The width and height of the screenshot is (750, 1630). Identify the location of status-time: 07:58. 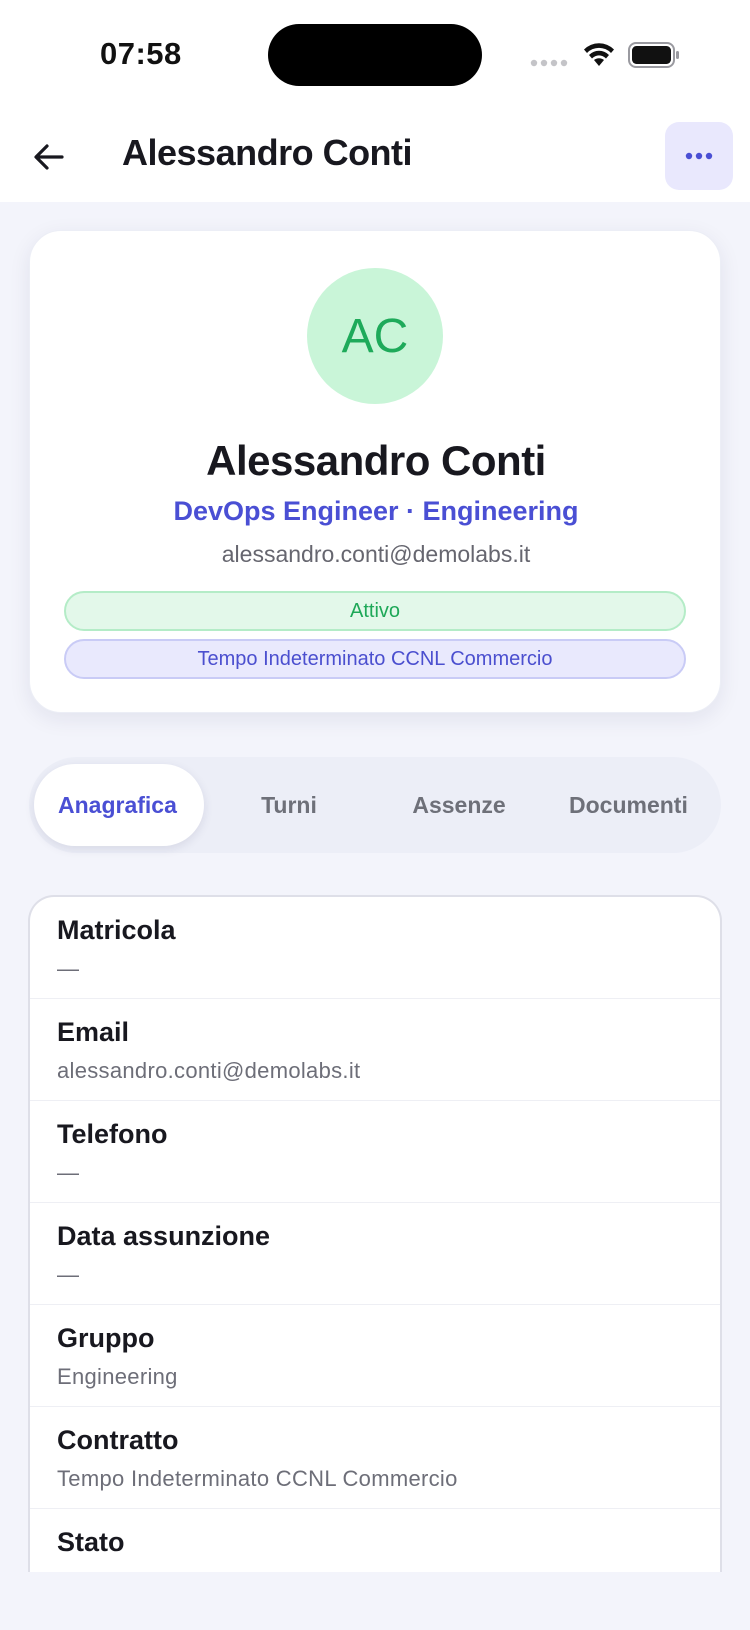
(141, 53).